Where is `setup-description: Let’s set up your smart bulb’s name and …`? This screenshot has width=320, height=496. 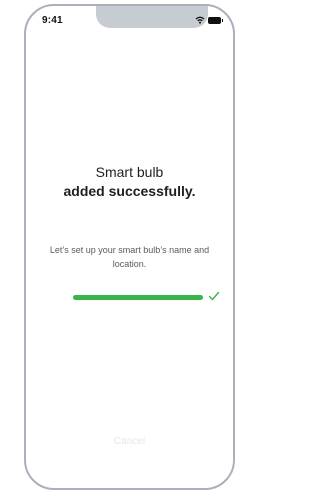 setup-description: Let’s set up your smart bulb’s name and … is located at coordinates (129, 257).